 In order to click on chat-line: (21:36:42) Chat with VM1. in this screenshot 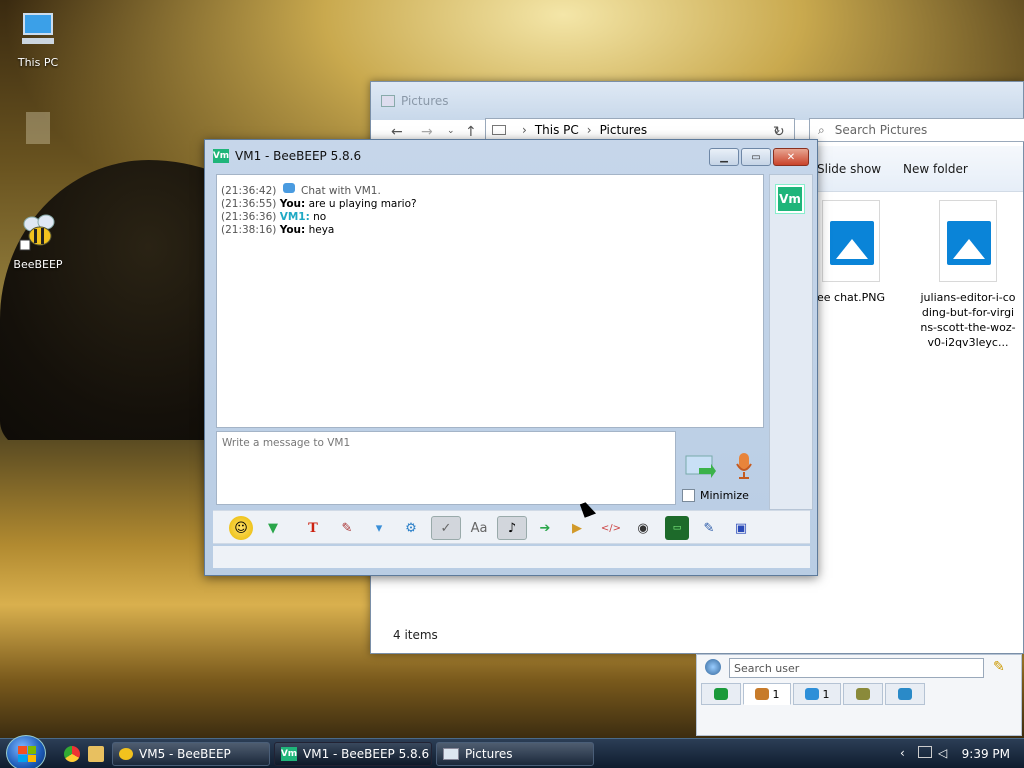, I will do `click(301, 190)`.